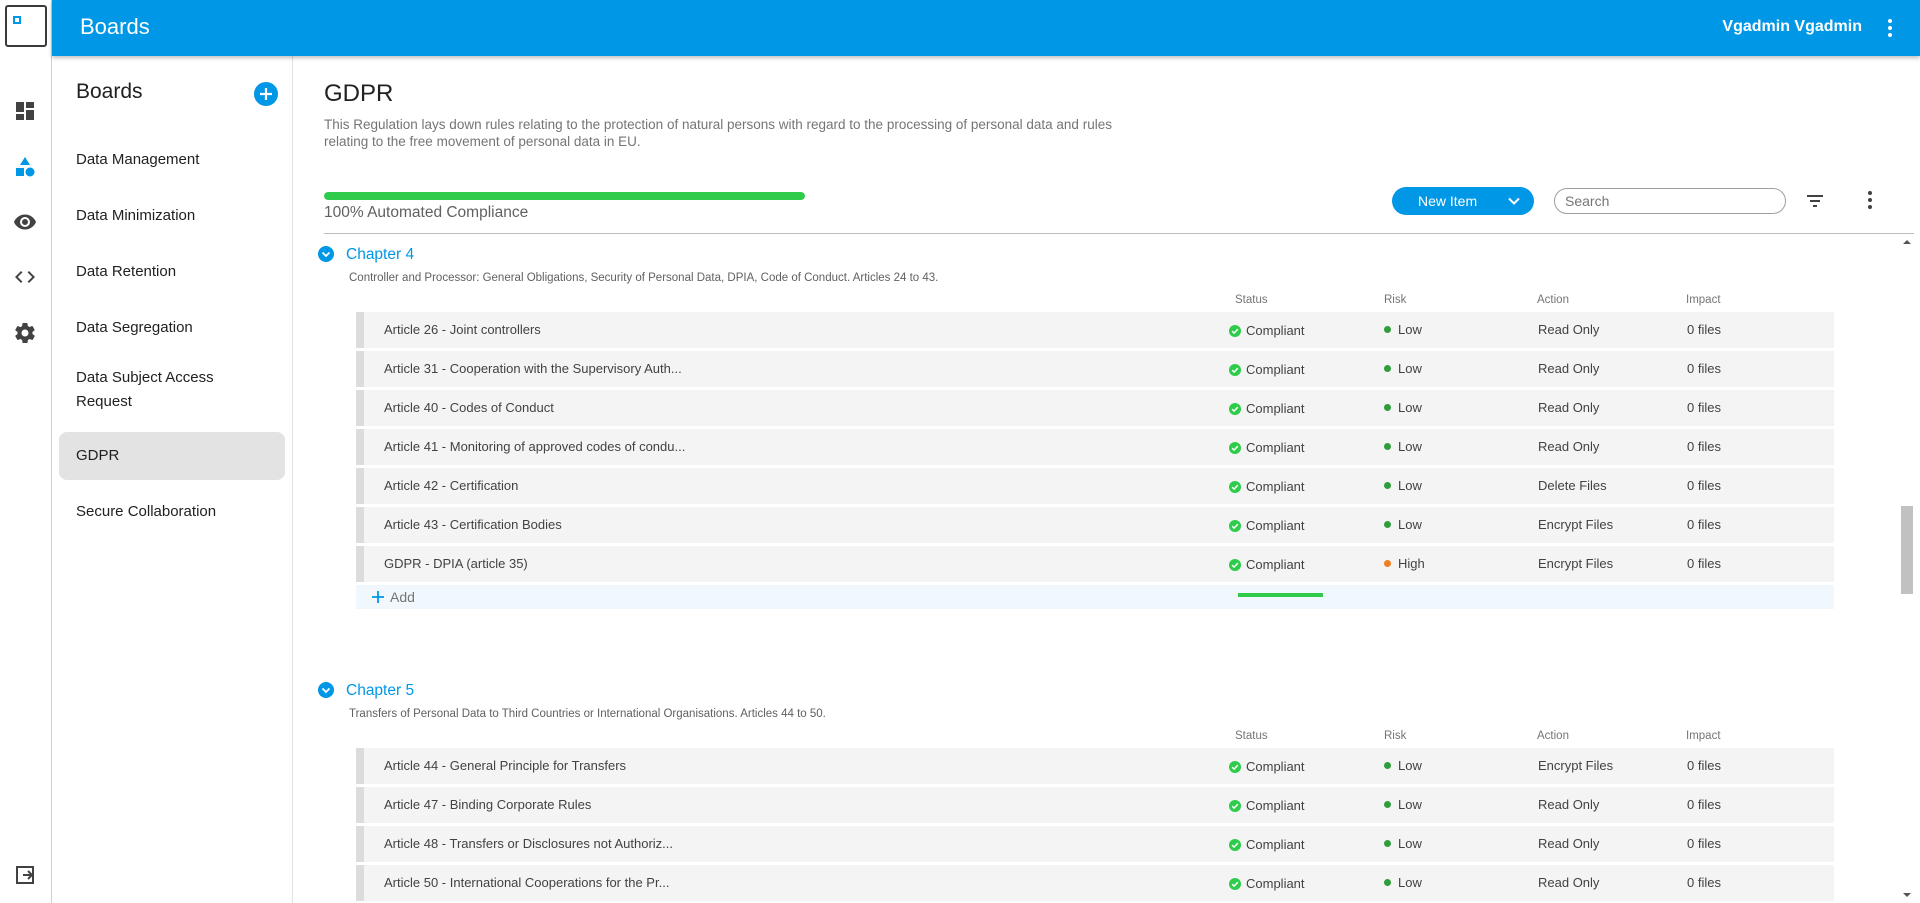 This screenshot has width=1920, height=903. Describe the element at coordinates (1095, 597) in the screenshot. I see `add-item-row: Add` at that location.